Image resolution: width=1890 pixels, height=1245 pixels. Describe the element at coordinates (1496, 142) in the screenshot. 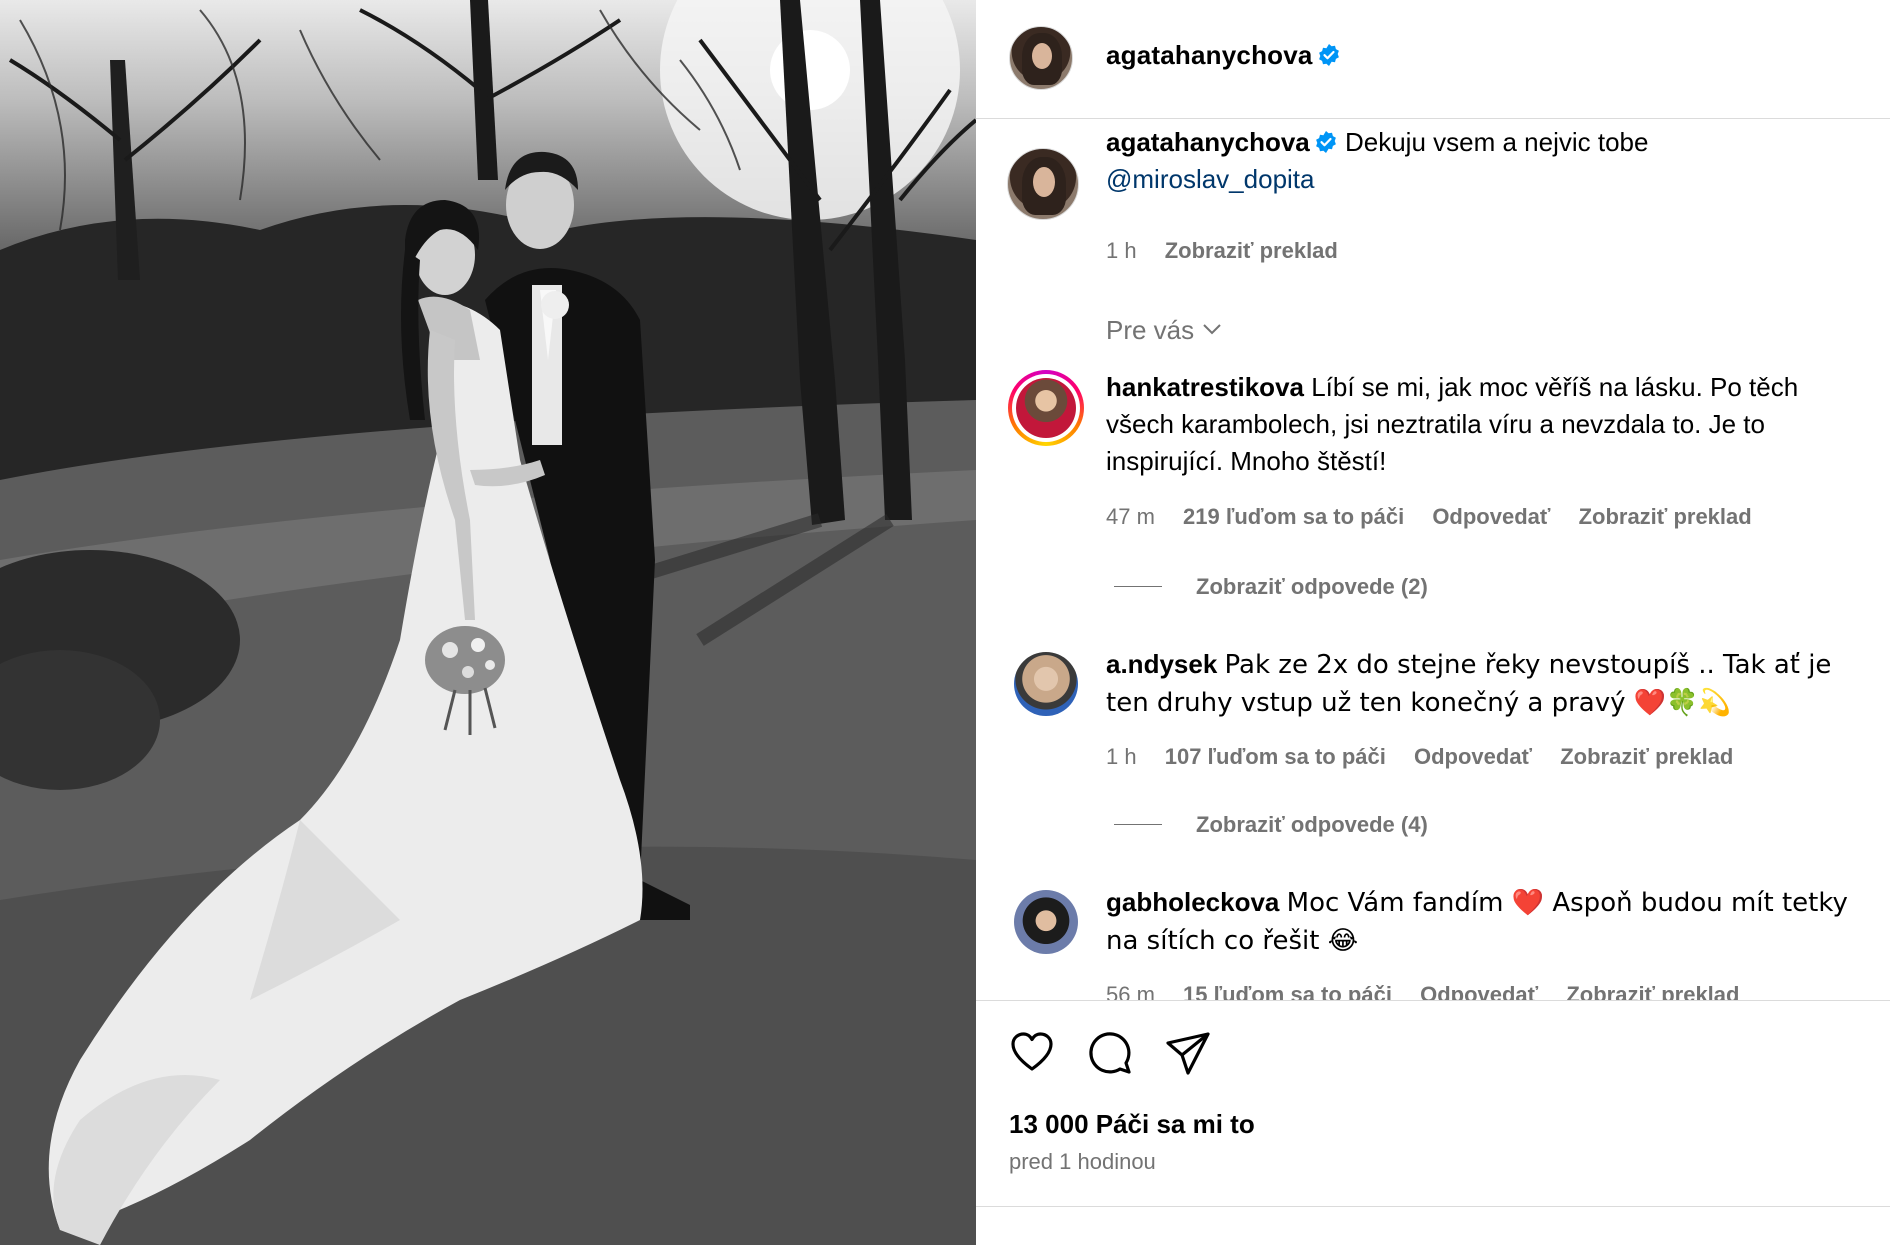

I see `caption-text: Dekuju vsem a nejvic tobe` at that location.